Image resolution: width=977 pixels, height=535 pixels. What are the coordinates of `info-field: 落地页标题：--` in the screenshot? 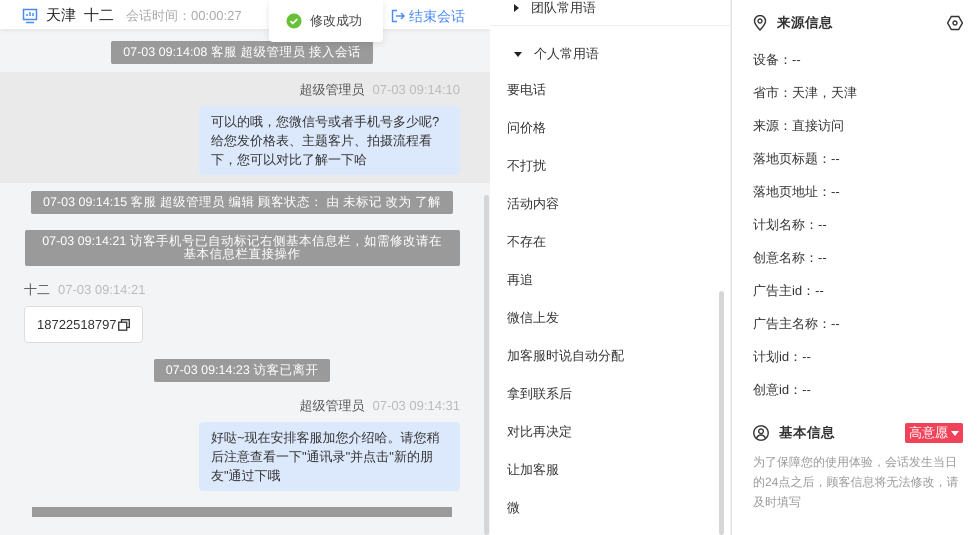 It's located at (858, 158).